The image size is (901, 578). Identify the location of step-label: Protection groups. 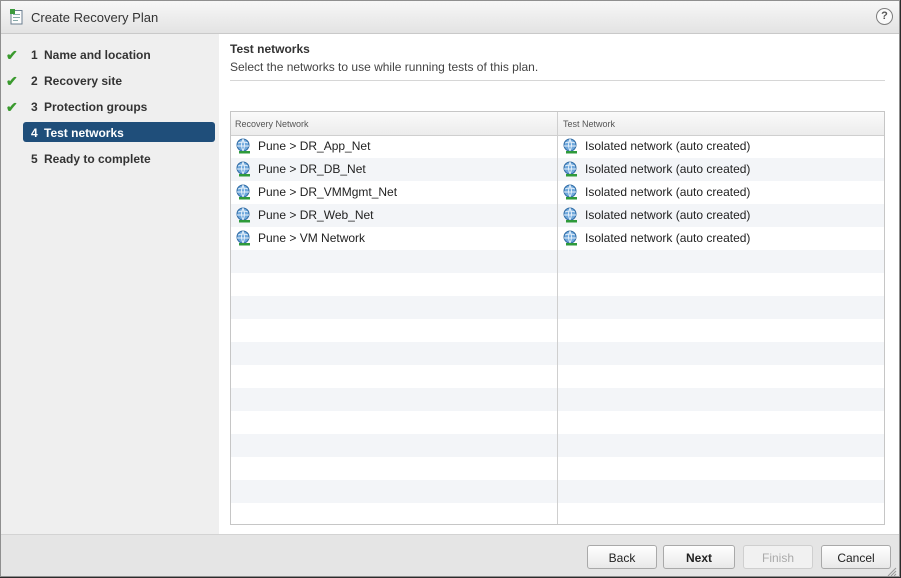
(96, 107).